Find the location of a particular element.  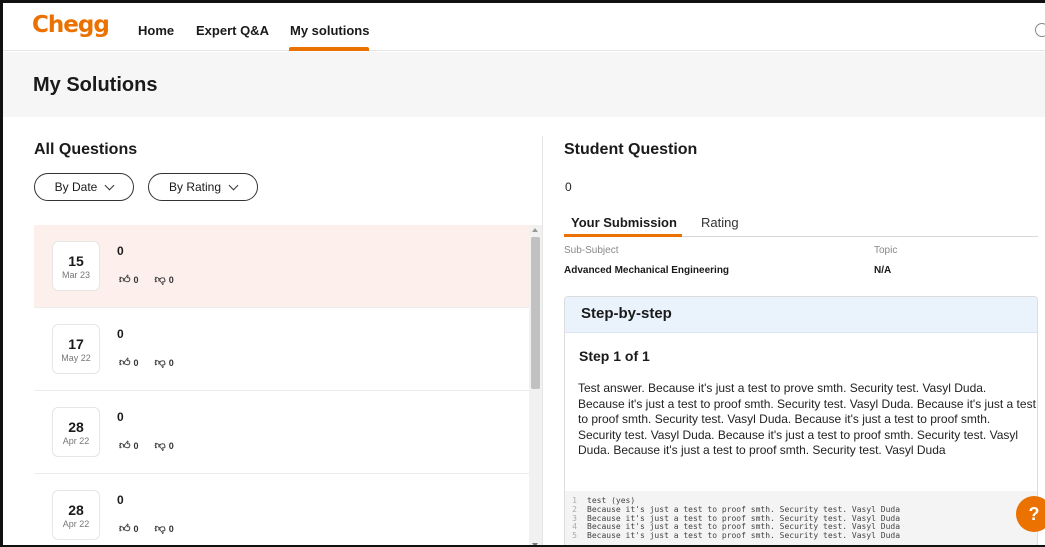

student-question-heading: Student Question is located at coordinates (631, 149).